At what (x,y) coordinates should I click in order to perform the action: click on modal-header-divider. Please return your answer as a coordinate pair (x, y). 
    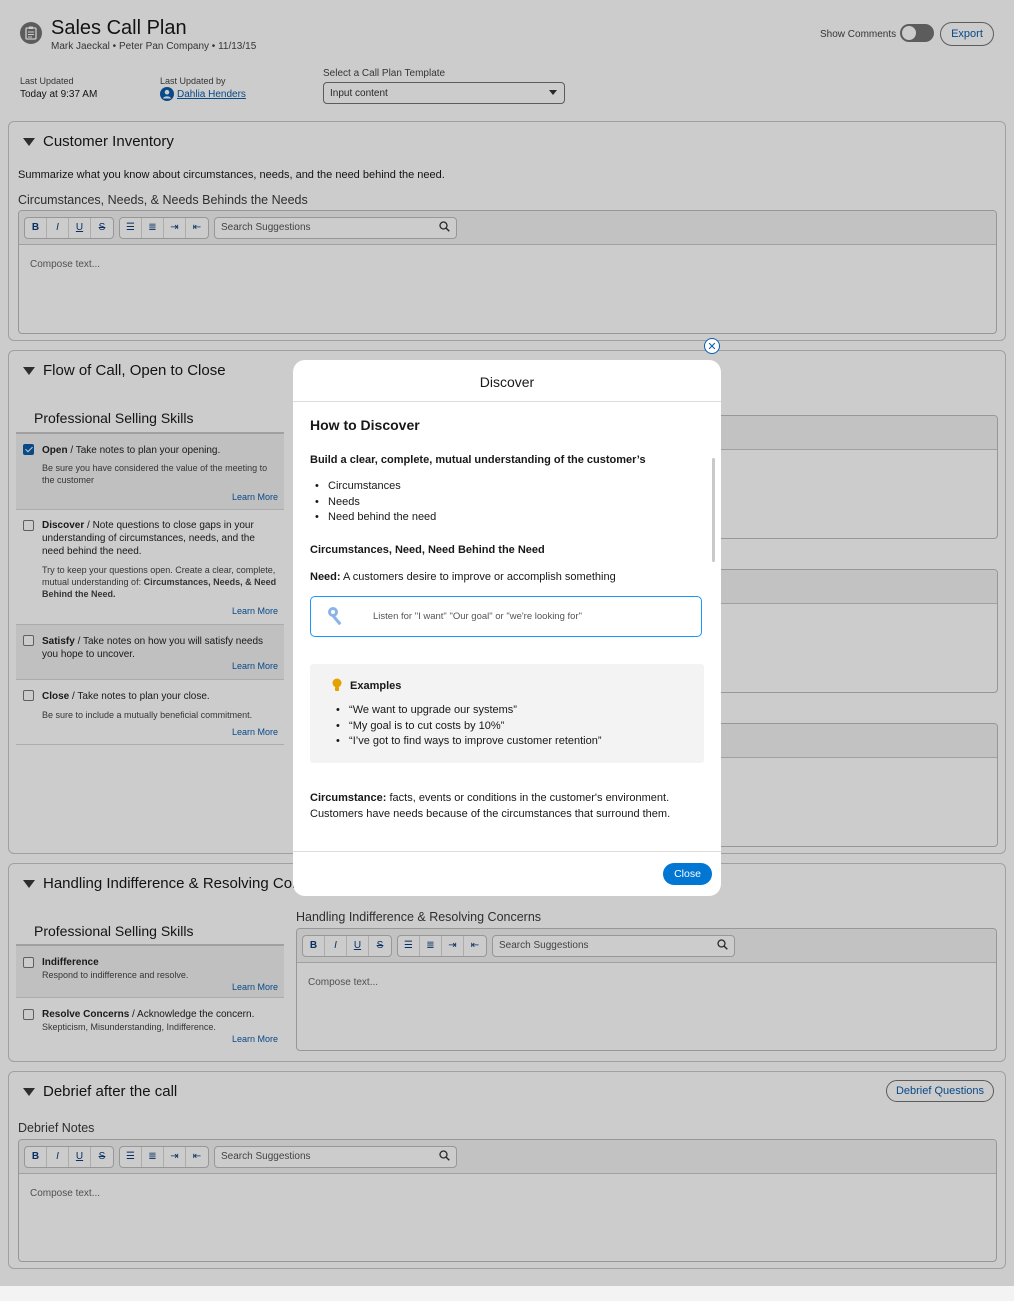
    Looking at the image, I should click on (507, 401).